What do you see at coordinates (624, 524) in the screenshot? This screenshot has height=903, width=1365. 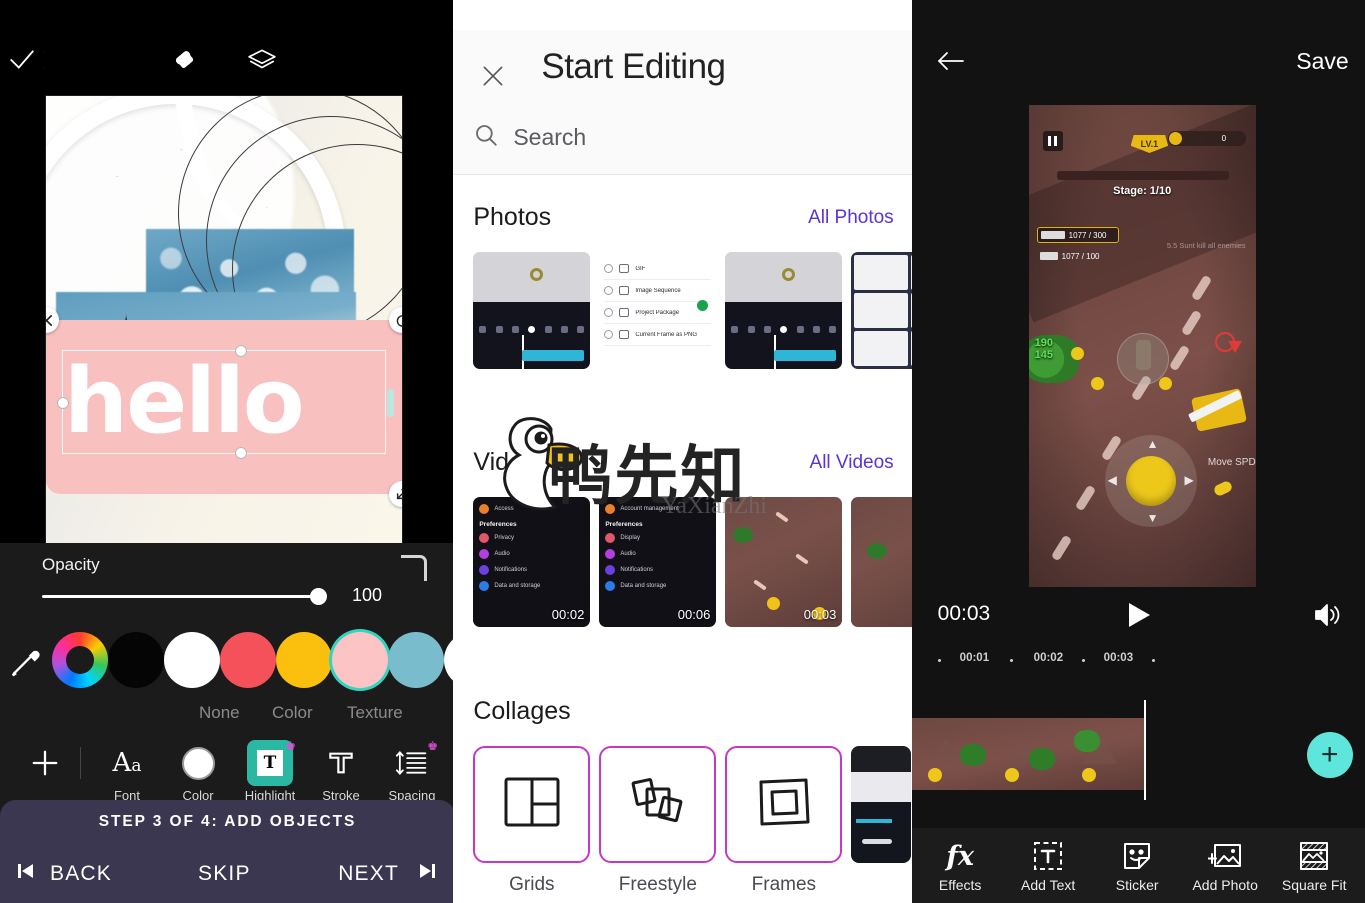 I see `menu-group: Preferences` at bounding box center [624, 524].